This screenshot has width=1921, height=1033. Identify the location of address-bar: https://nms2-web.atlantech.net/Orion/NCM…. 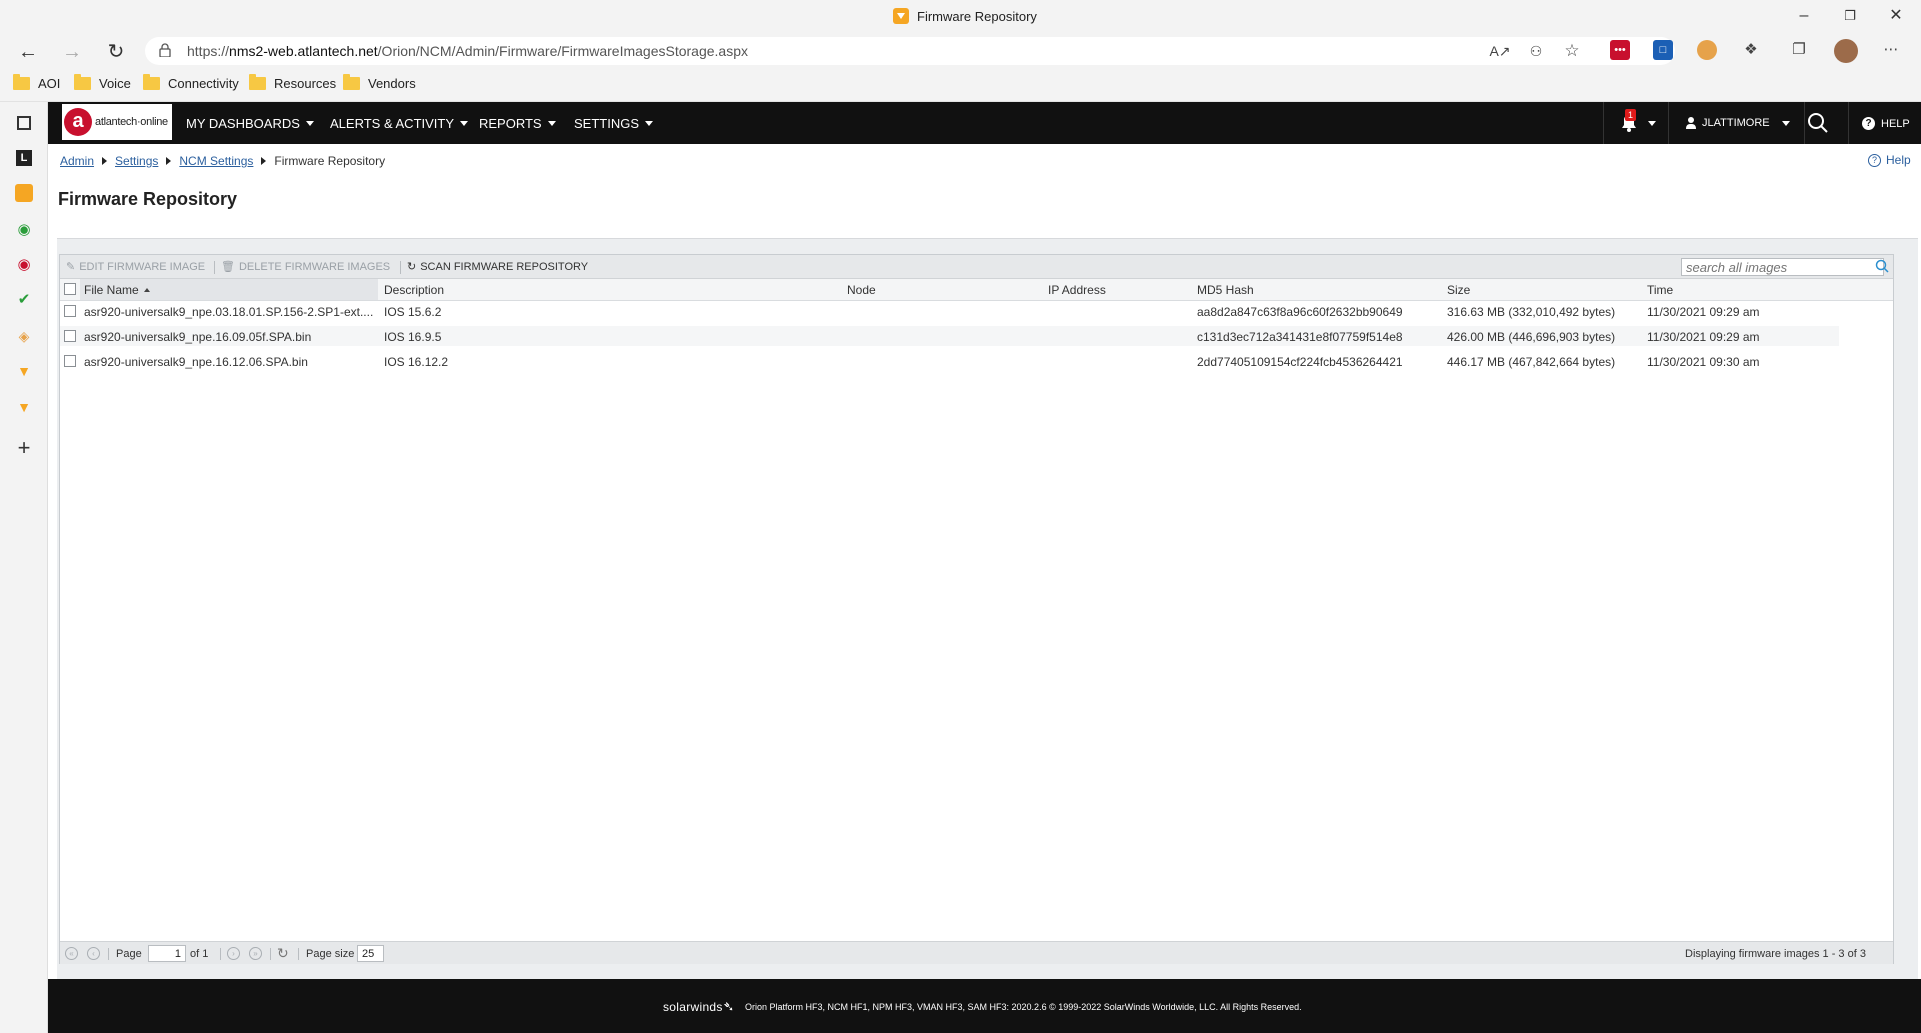
(910, 51).